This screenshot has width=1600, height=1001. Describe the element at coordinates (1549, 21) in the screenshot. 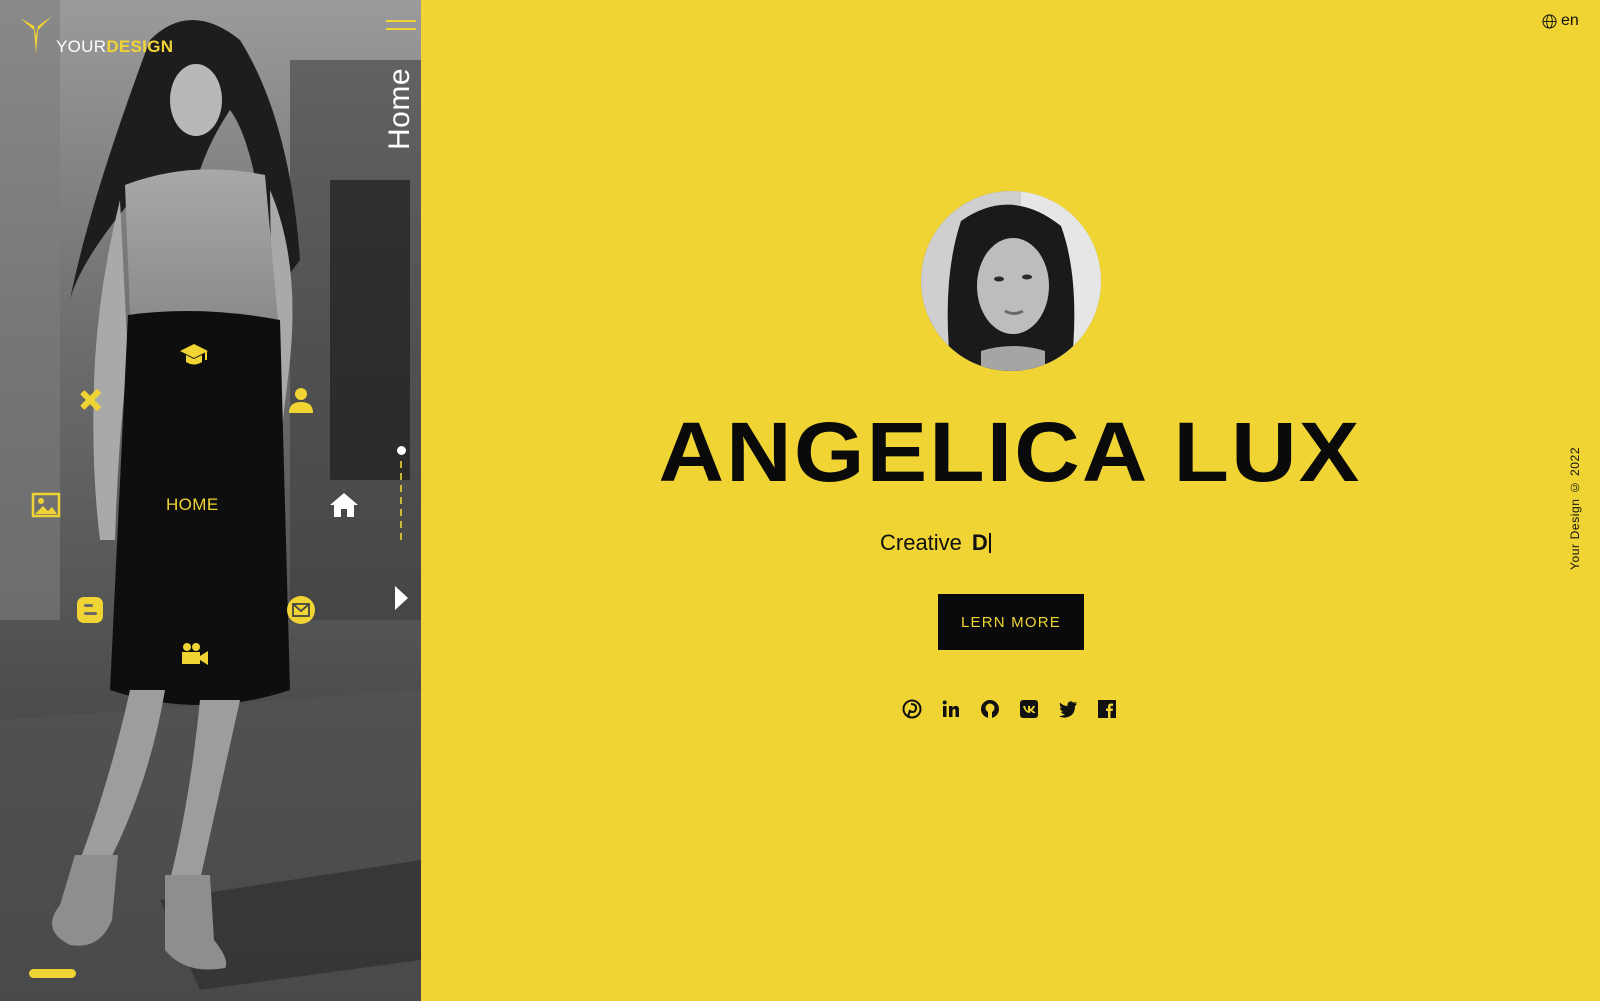

I see `globe-icon` at that location.